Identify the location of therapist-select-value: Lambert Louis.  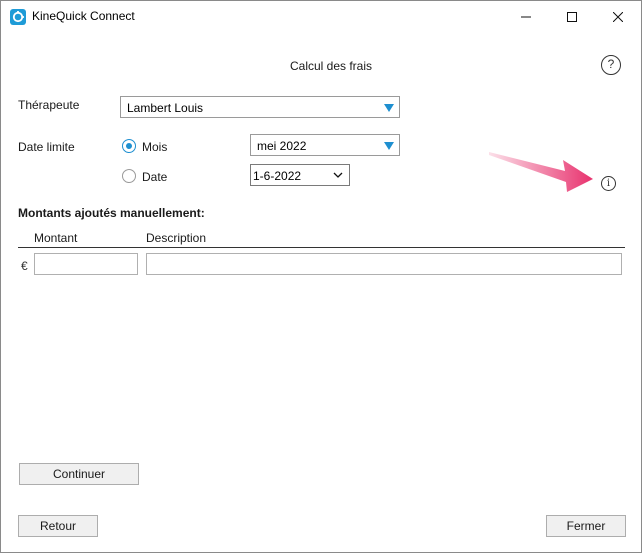
(165, 108).